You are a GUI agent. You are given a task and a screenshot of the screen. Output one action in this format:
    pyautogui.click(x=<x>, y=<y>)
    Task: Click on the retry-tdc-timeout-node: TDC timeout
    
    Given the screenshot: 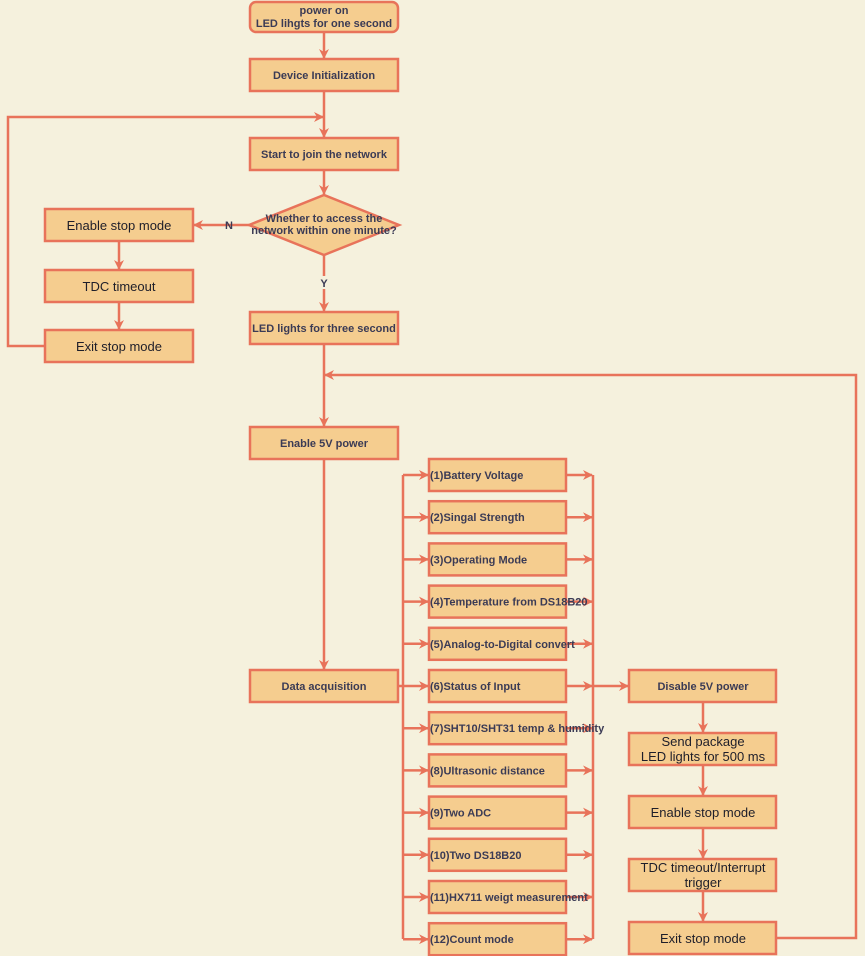 What is the action you would take?
    pyautogui.click(x=119, y=286)
    